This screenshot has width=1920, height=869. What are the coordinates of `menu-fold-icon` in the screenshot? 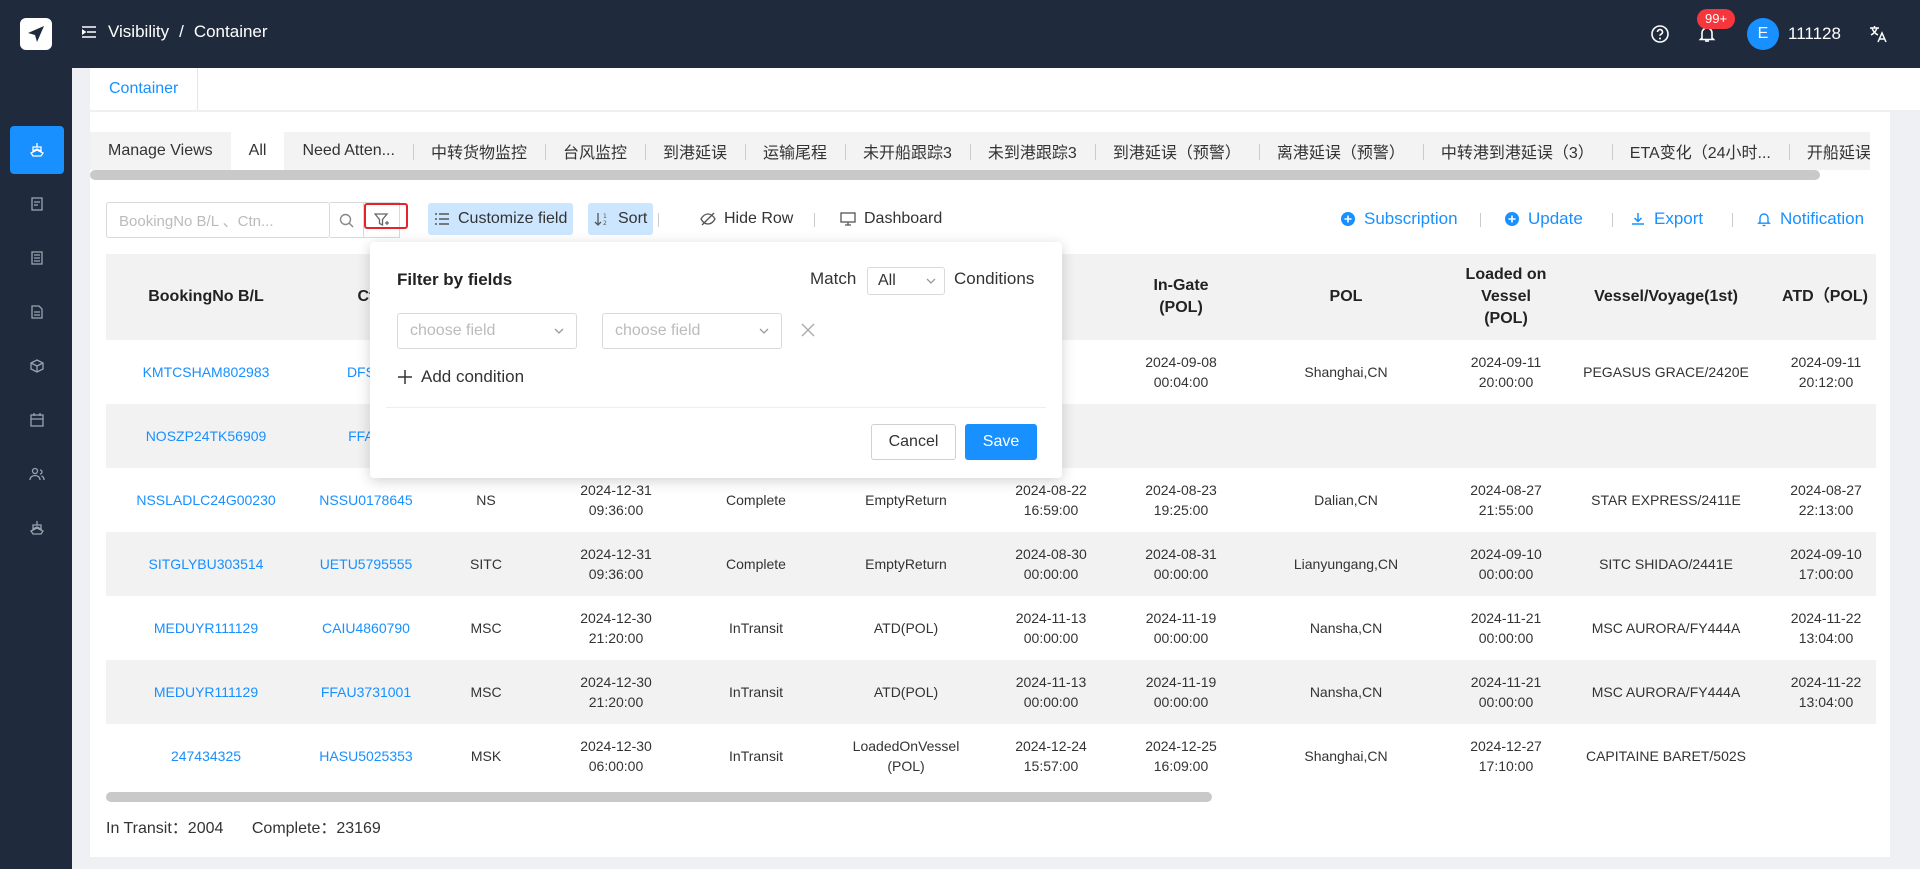 It's located at (89, 32).